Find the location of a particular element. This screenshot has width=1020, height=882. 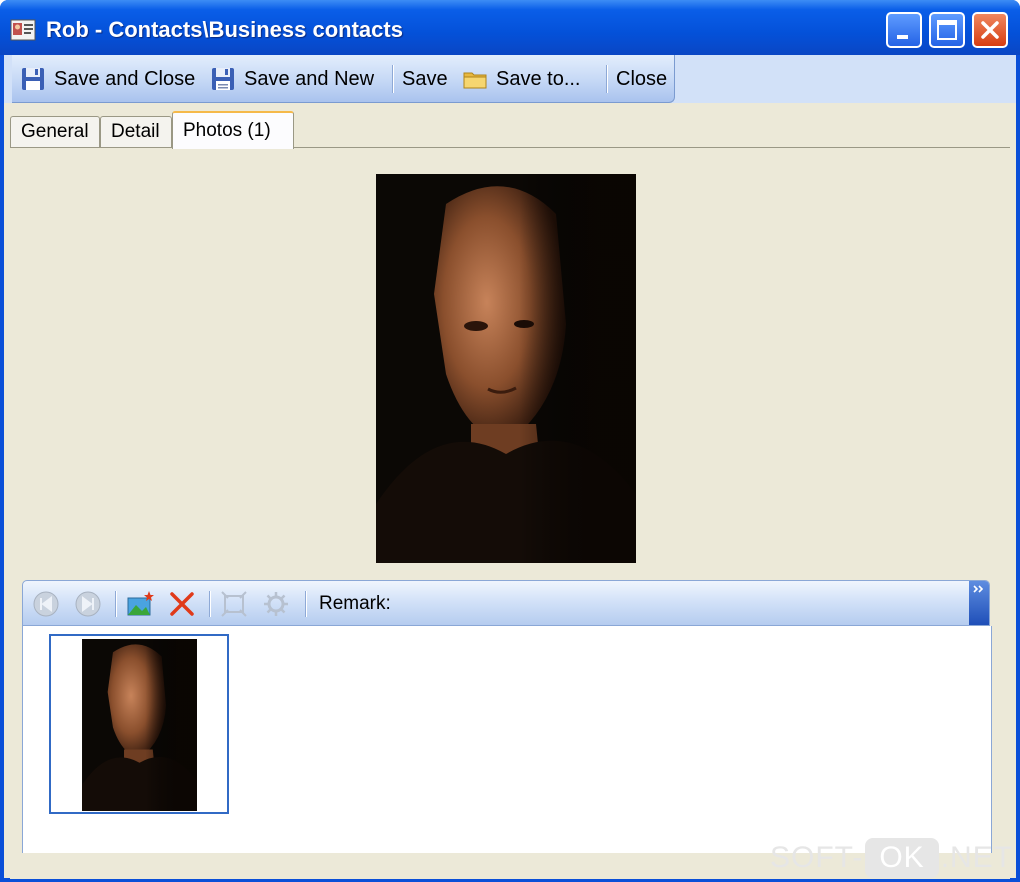

tab-detail: Detail is located at coordinates (136, 132).